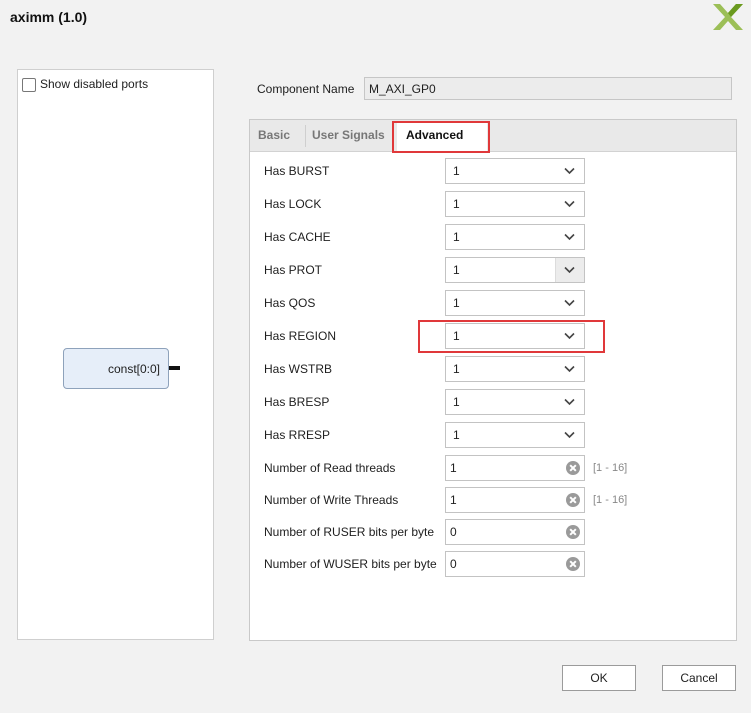 The image size is (751, 713). I want to click on has-cache-label: Has CACHE, so click(297, 237).